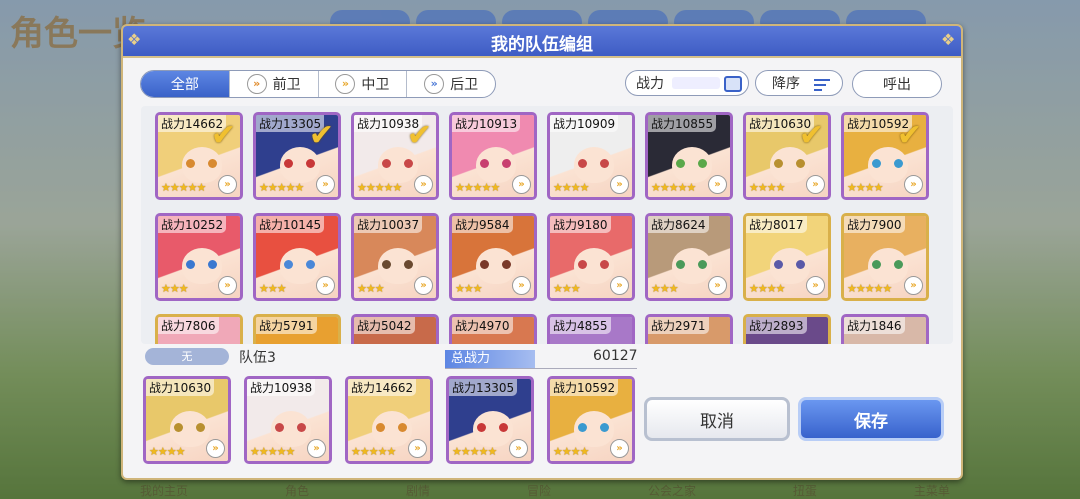 Image resolution: width=1080 pixels, height=499 pixels. I want to click on character-card: 战力10909 ★★★★ », so click(591, 156).